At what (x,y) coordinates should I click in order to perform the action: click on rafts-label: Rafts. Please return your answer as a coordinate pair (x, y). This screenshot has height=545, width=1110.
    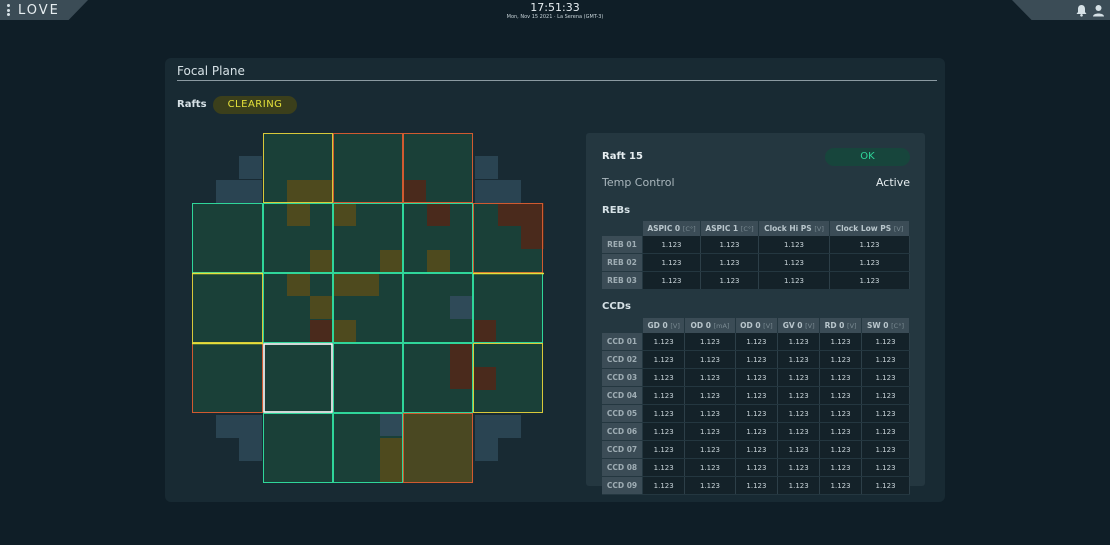
    Looking at the image, I should click on (192, 104).